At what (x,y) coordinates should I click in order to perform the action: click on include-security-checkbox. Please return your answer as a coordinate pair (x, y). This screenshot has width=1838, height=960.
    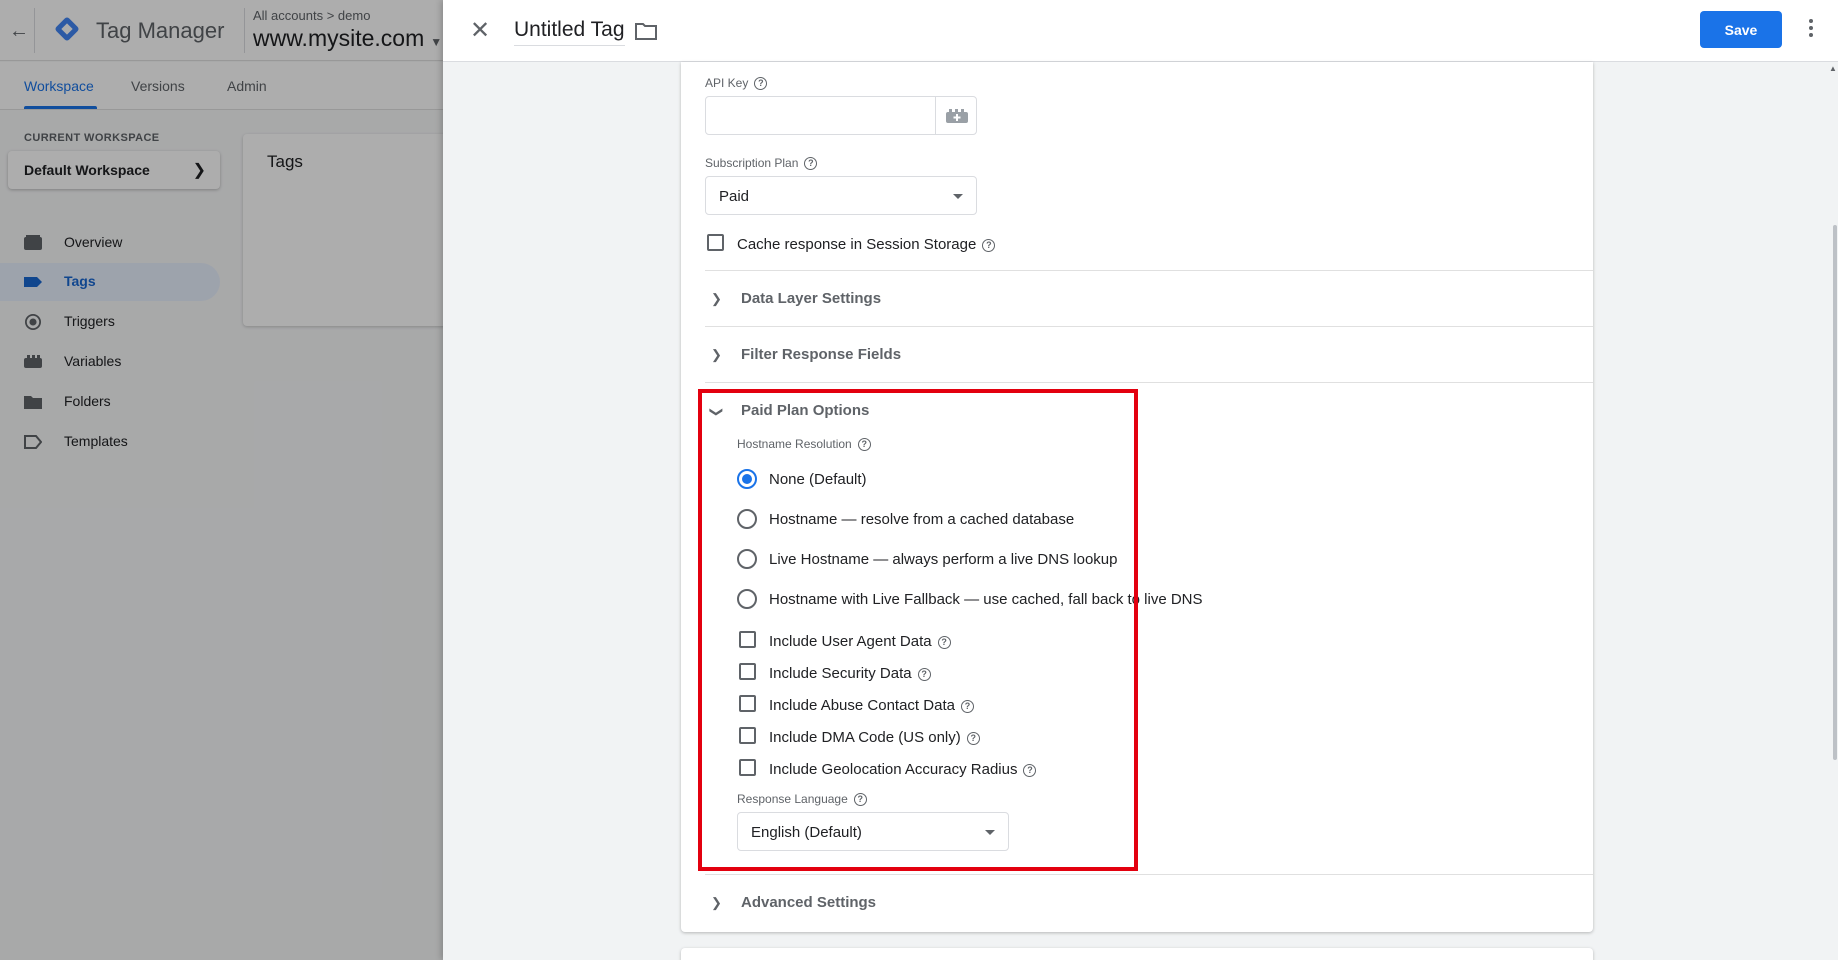
    Looking at the image, I should click on (747, 671).